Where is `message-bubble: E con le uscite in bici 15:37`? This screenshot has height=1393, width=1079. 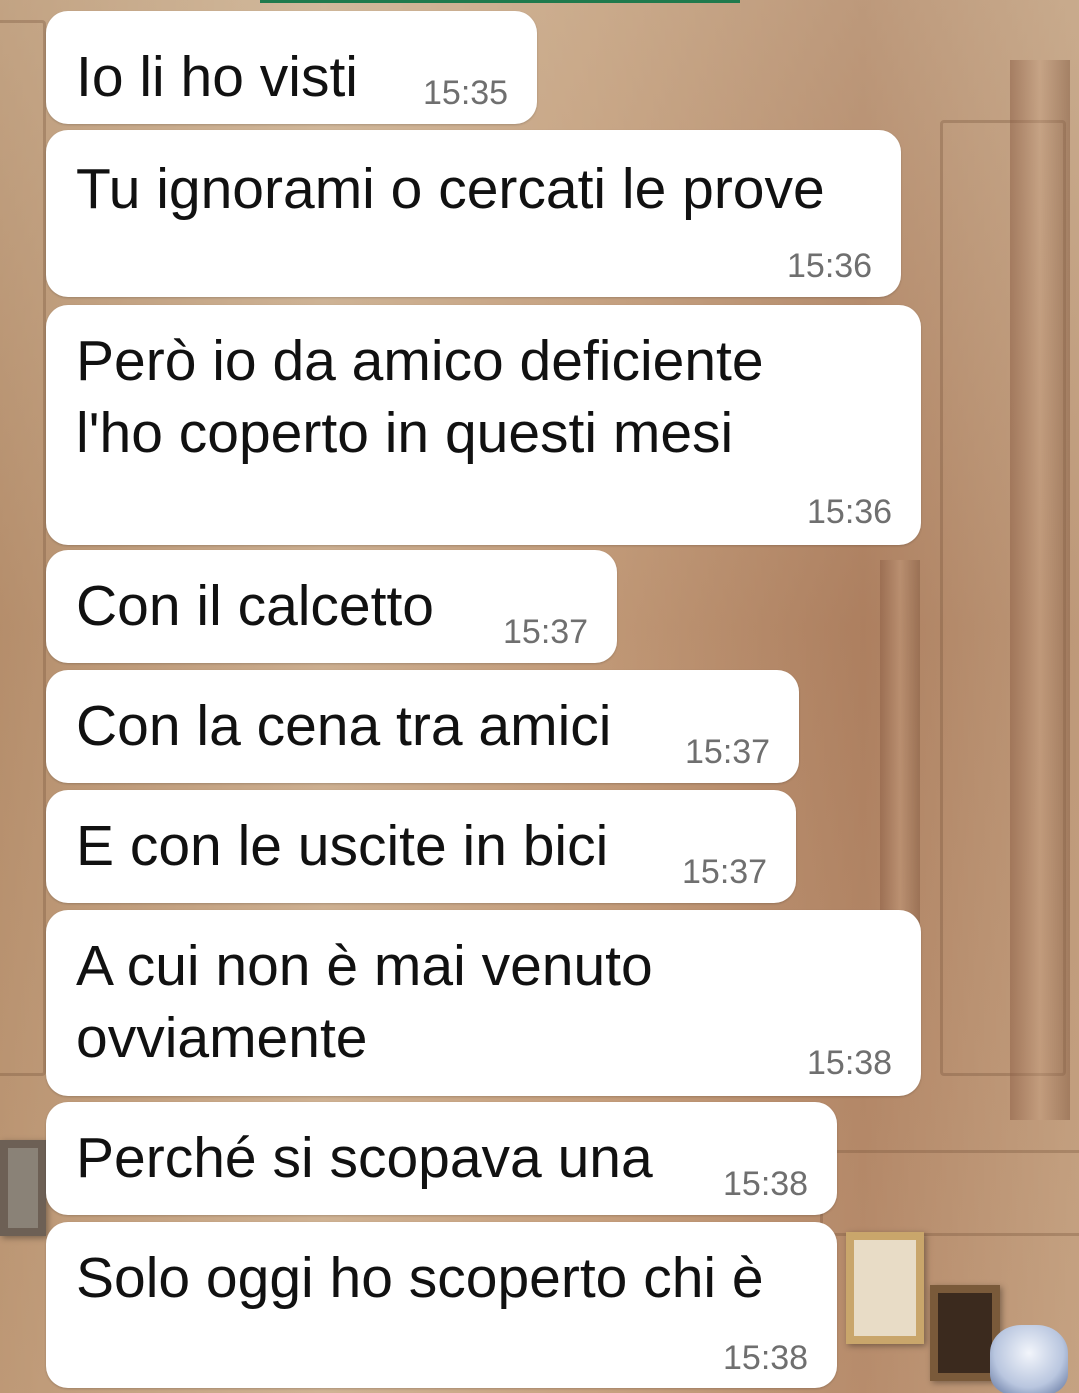 message-bubble: E con le uscite in bici 15:37 is located at coordinates (421, 846).